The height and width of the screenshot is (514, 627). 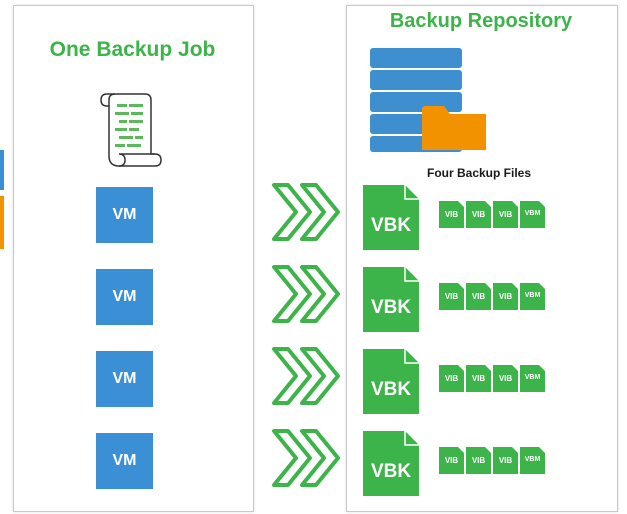 I want to click on cropped-orange-shape, so click(x=2, y=222).